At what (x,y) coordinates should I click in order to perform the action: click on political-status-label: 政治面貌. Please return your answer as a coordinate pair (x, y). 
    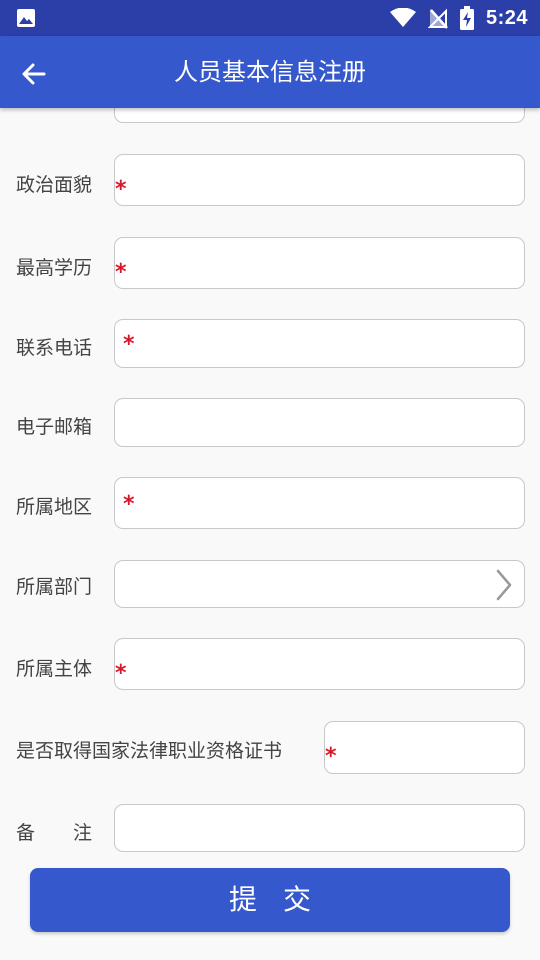
    Looking at the image, I should click on (54, 185).